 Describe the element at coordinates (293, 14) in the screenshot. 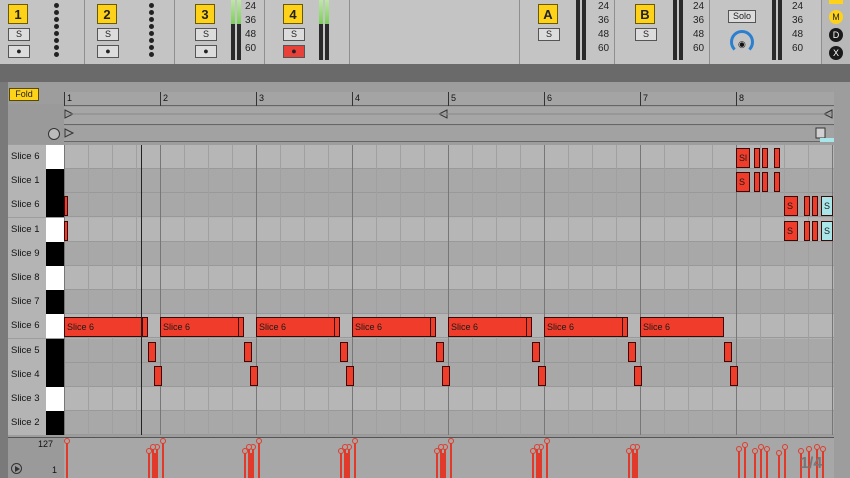

I see `track-4-button: 4` at that location.